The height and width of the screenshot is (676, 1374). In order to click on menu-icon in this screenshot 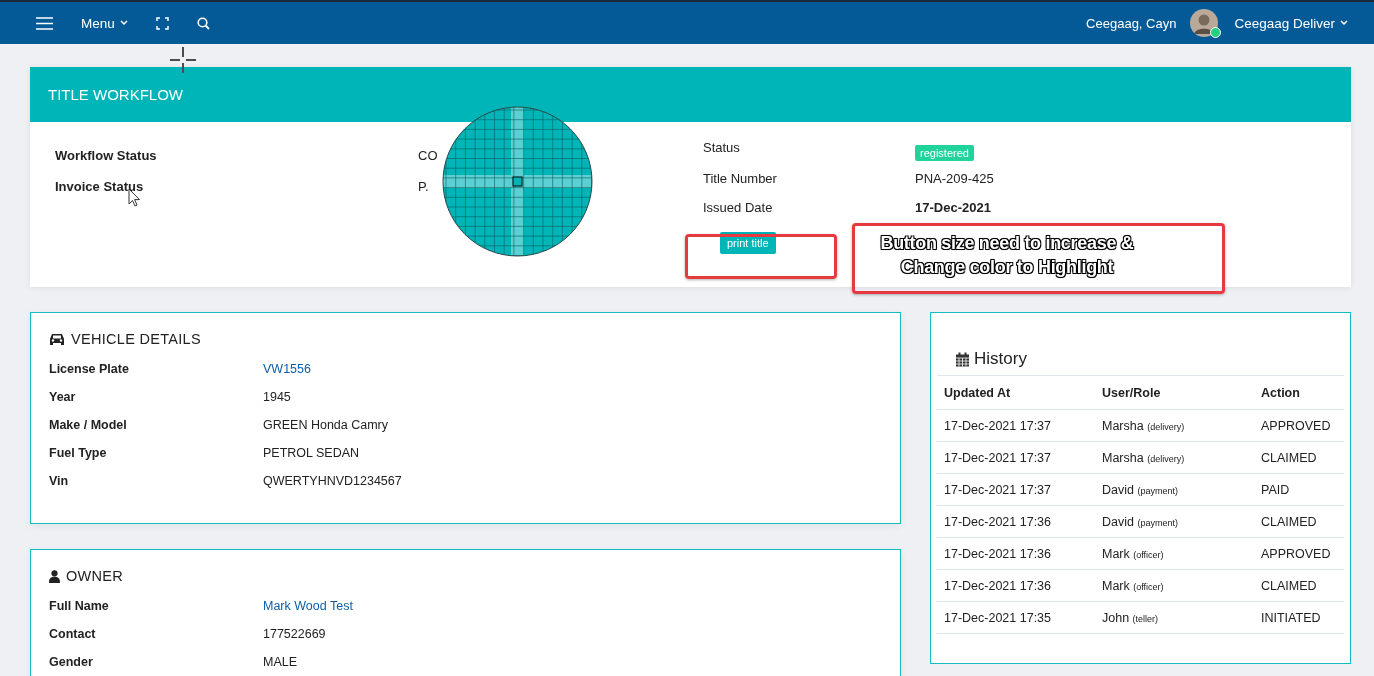, I will do `click(44, 23)`.